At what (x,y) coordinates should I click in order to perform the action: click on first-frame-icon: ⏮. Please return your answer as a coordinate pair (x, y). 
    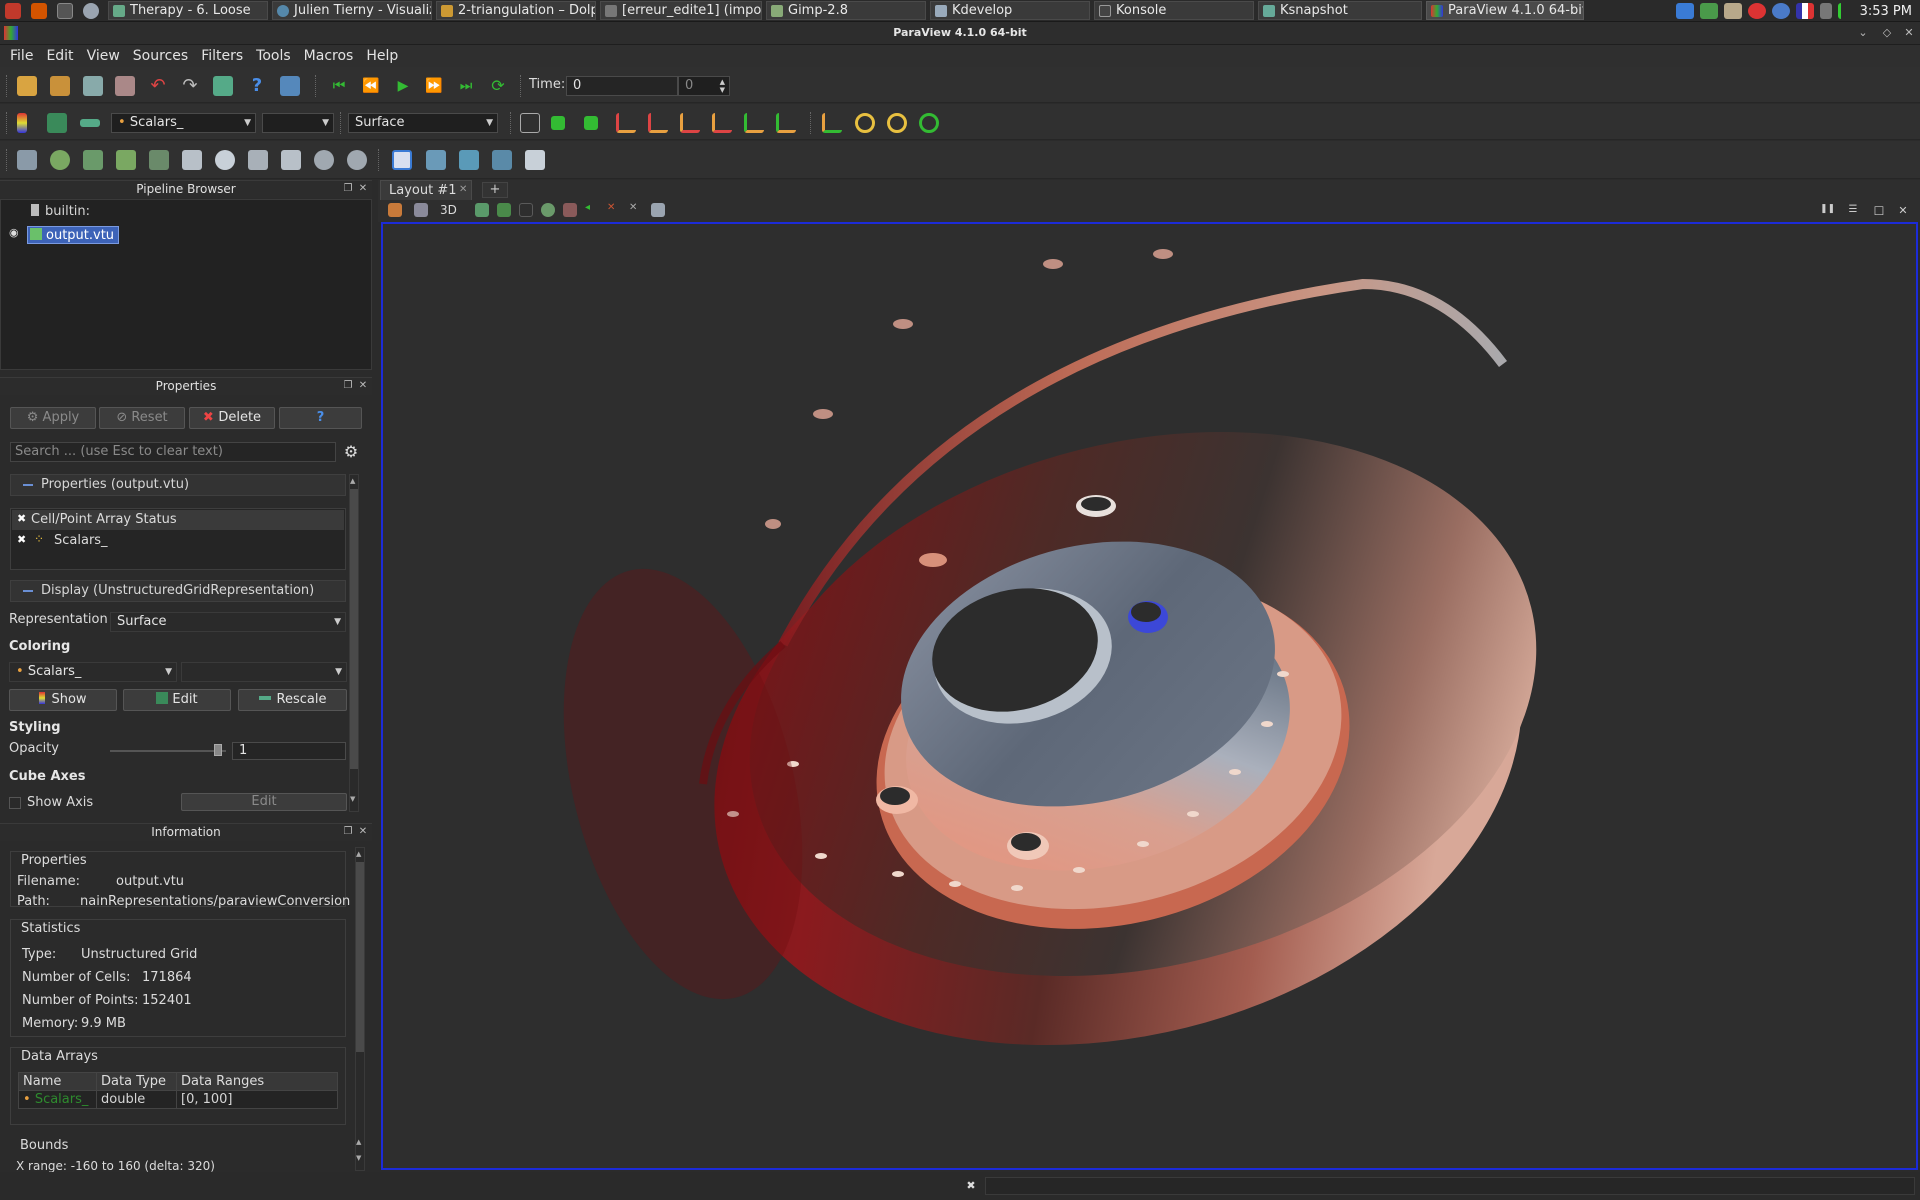
    Looking at the image, I should click on (339, 86).